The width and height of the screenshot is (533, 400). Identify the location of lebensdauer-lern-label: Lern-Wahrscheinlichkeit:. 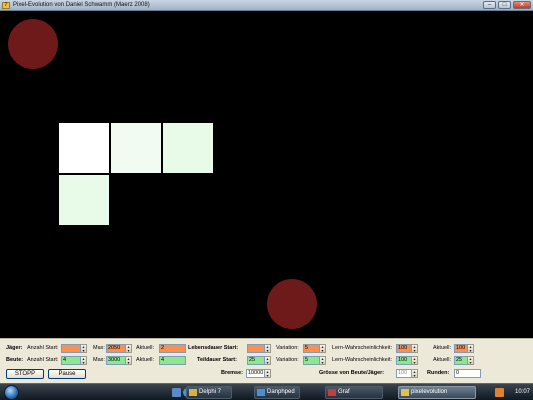
(362, 348).